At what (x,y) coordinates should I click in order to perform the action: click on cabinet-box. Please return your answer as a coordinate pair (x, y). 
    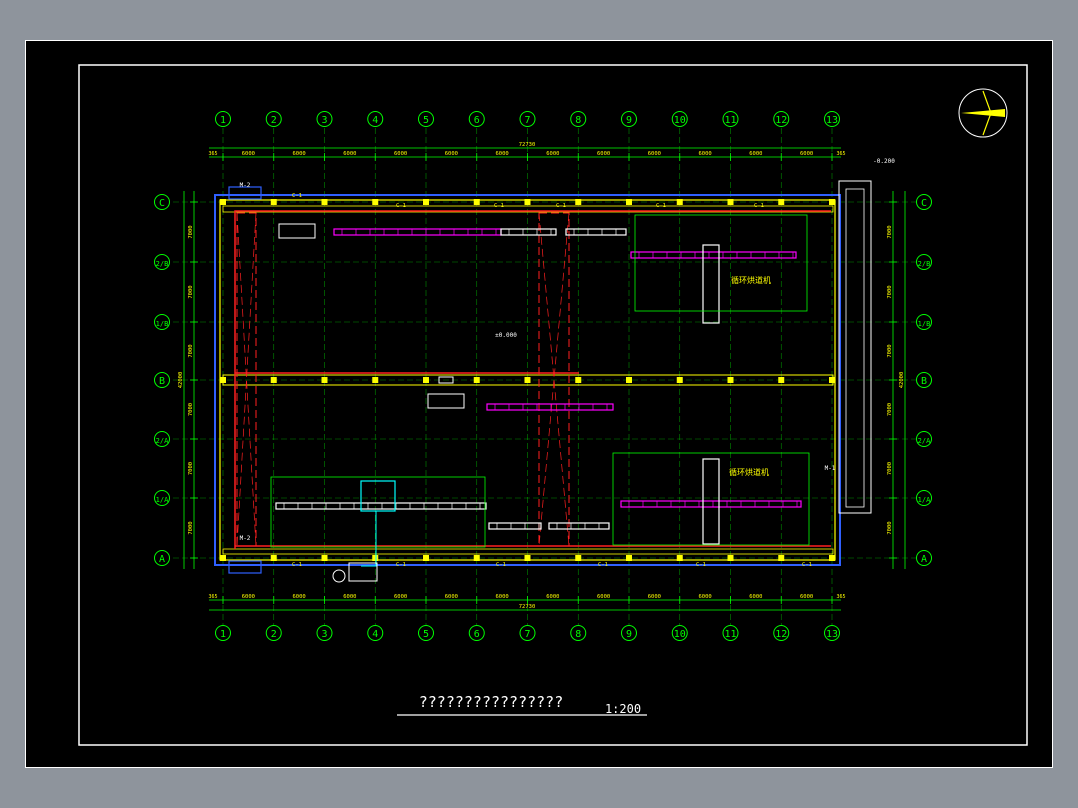
    Looking at the image, I should click on (297, 231).